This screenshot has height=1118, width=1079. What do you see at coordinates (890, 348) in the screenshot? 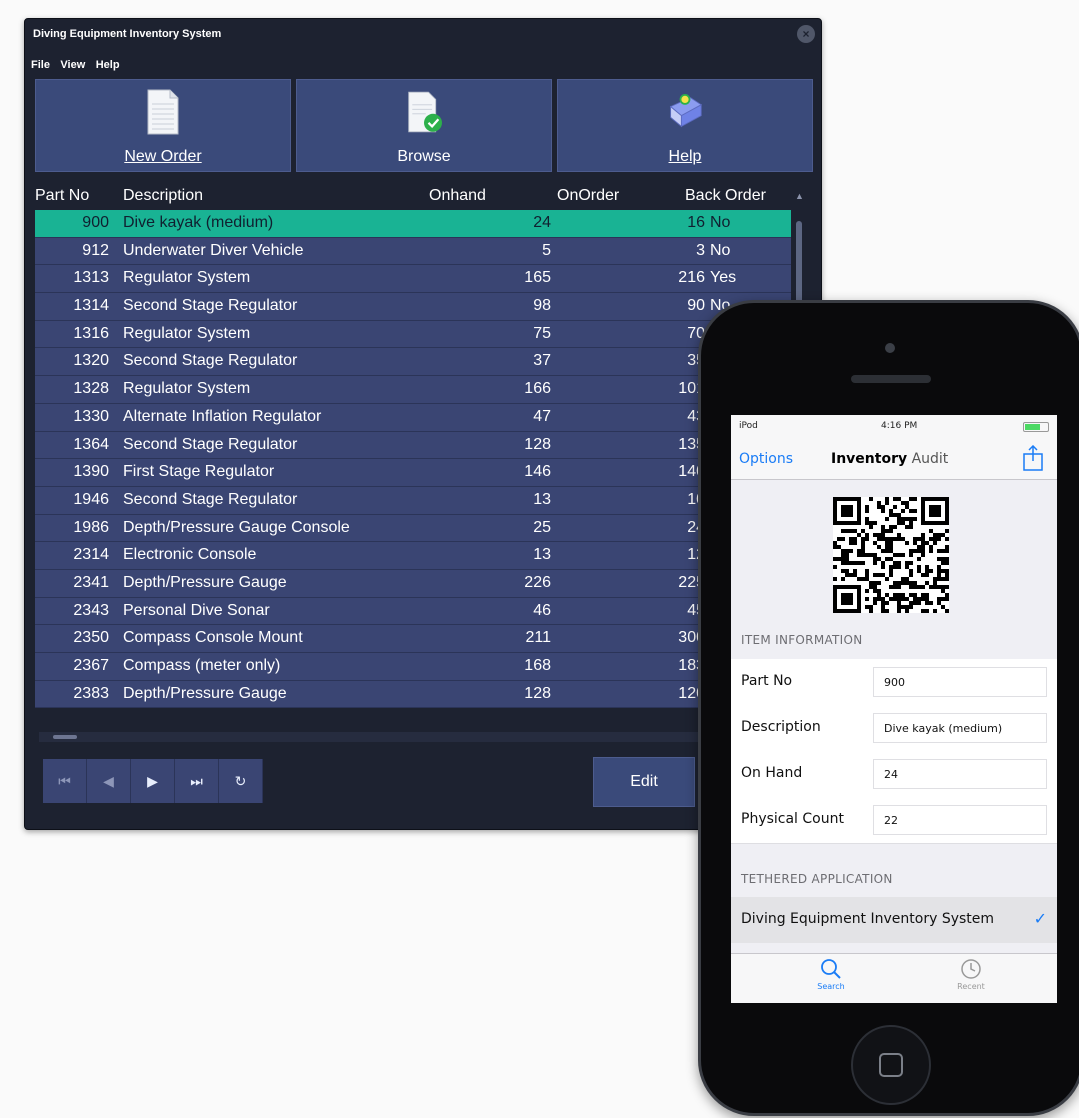
I see `camera-icon` at bounding box center [890, 348].